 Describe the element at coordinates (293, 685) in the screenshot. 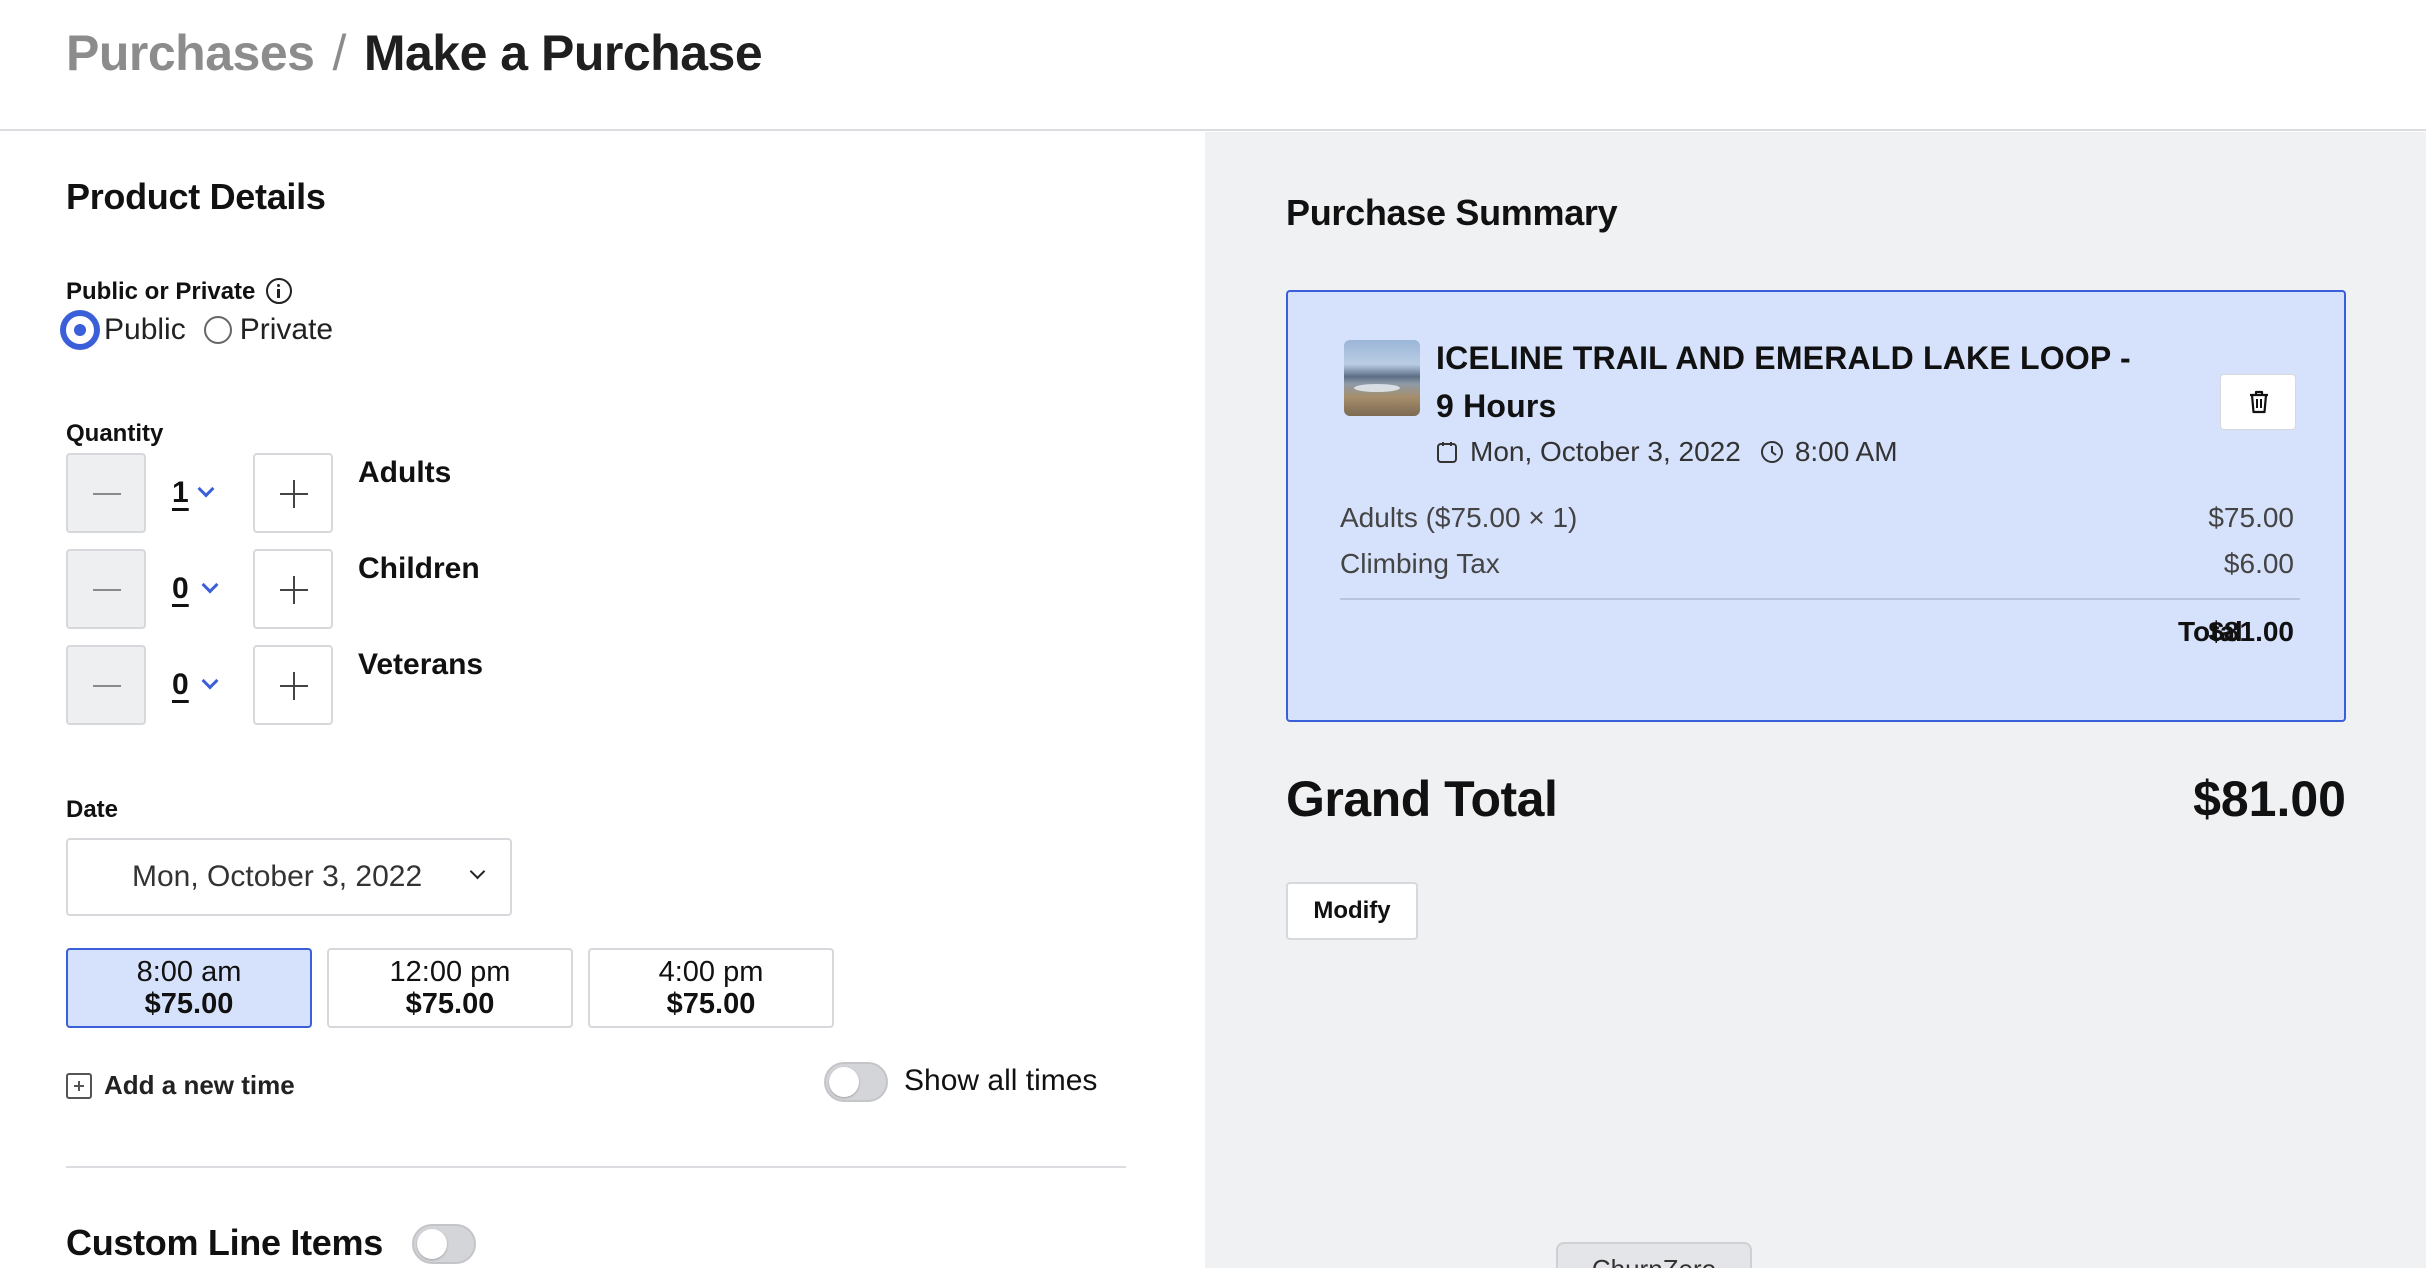

I see `veterans-increment-button` at that location.